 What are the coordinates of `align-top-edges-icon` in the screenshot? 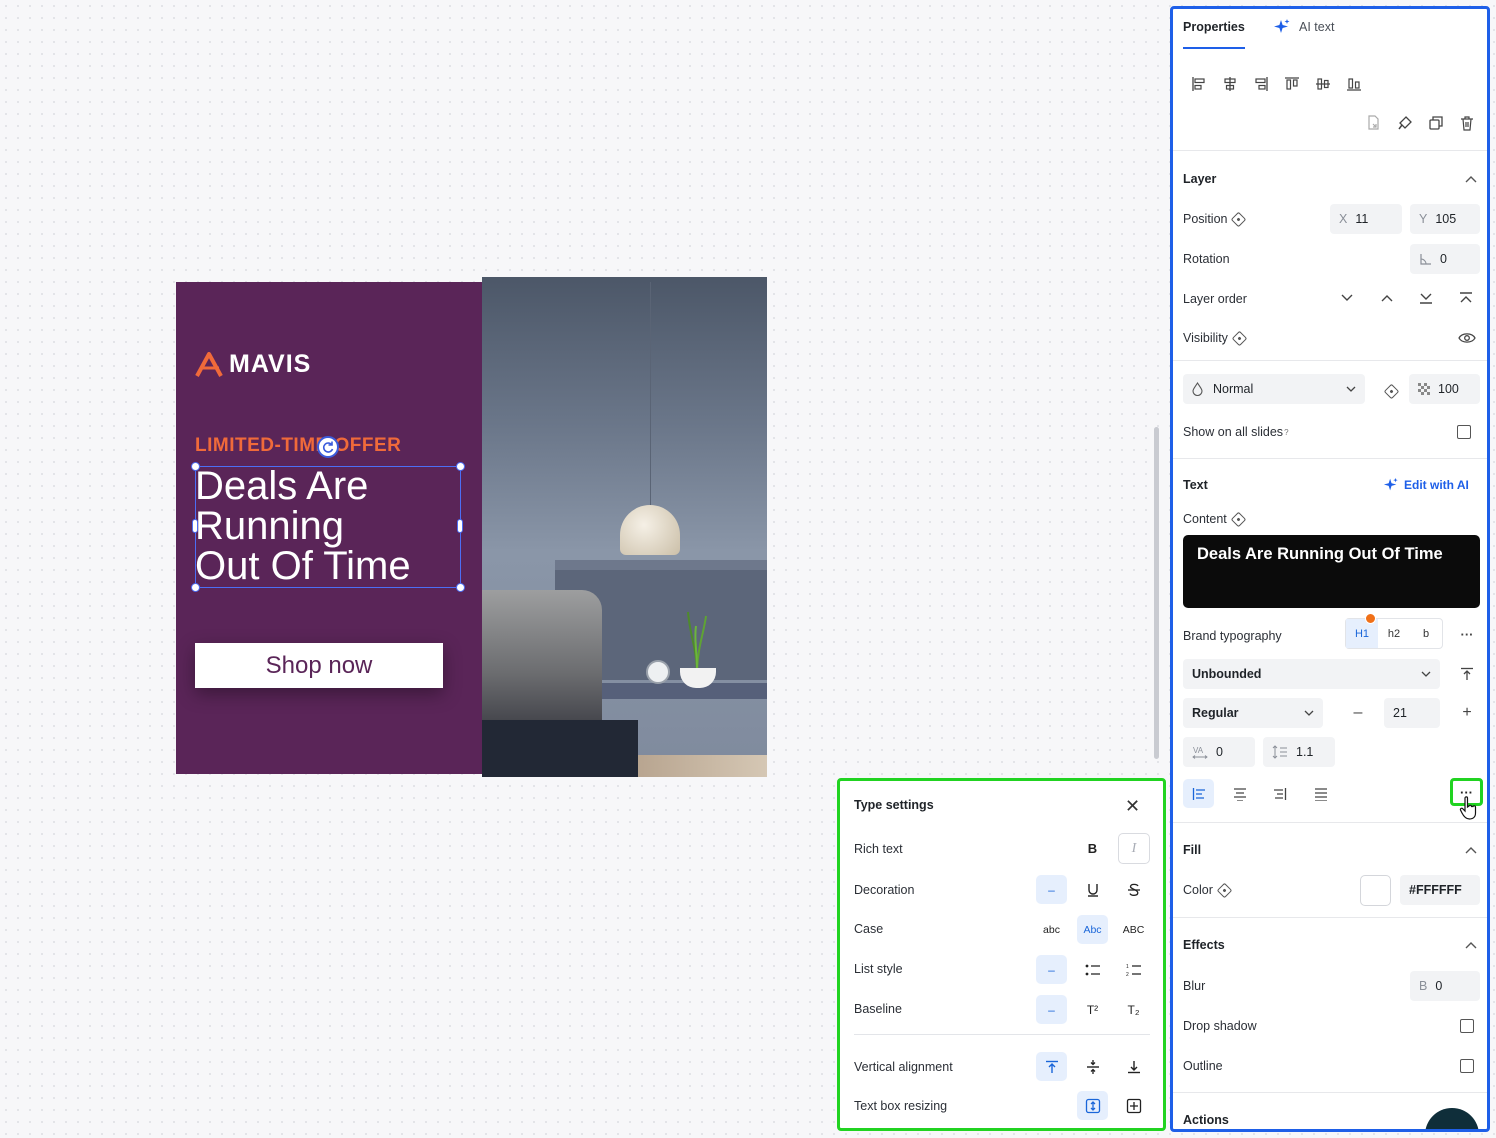 It's located at (1292, 84).